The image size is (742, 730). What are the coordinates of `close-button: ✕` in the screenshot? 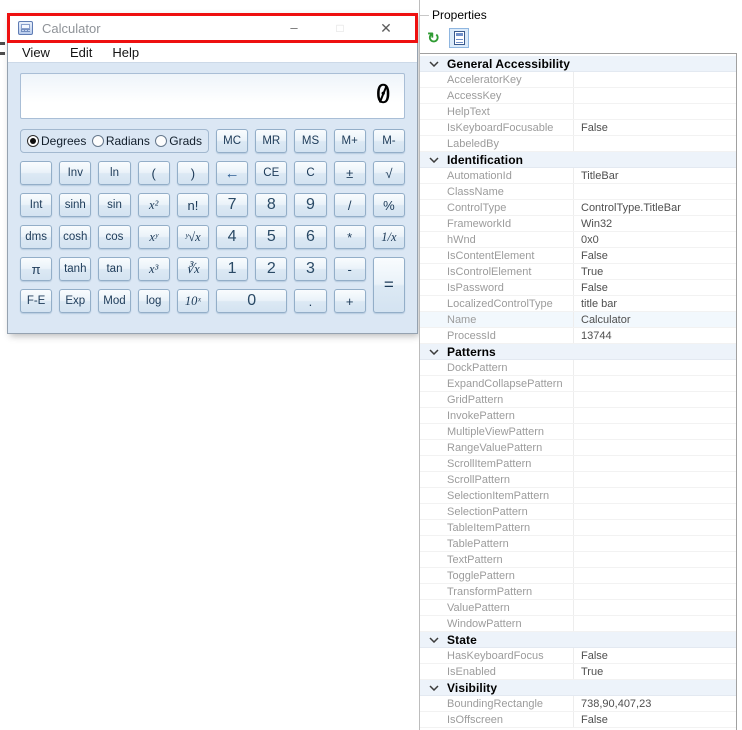 It's located at (386, 28).